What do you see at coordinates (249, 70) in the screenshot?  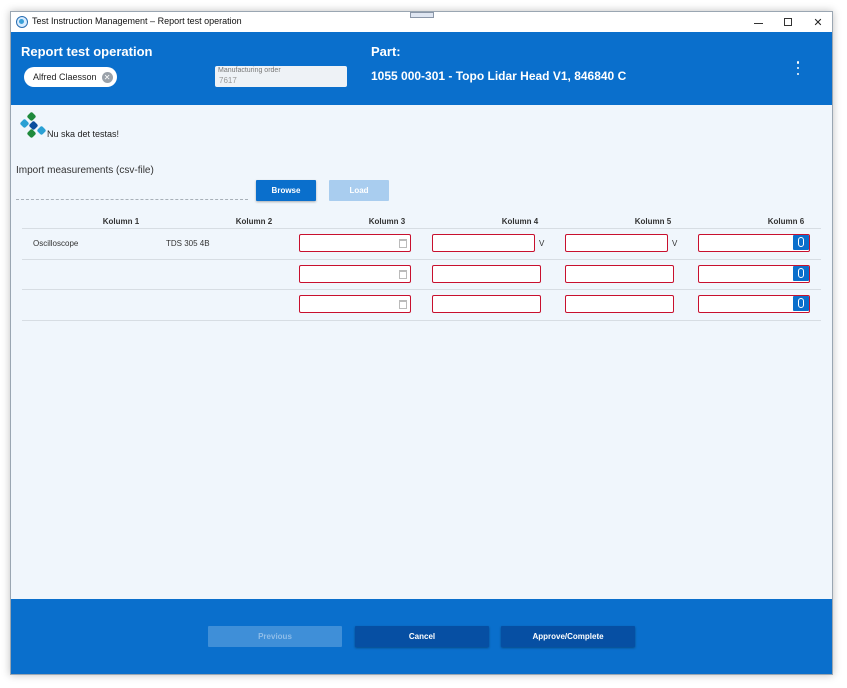 I see `manufacturing-order-label: Manufacturing order` at bounding box center [249, 70].